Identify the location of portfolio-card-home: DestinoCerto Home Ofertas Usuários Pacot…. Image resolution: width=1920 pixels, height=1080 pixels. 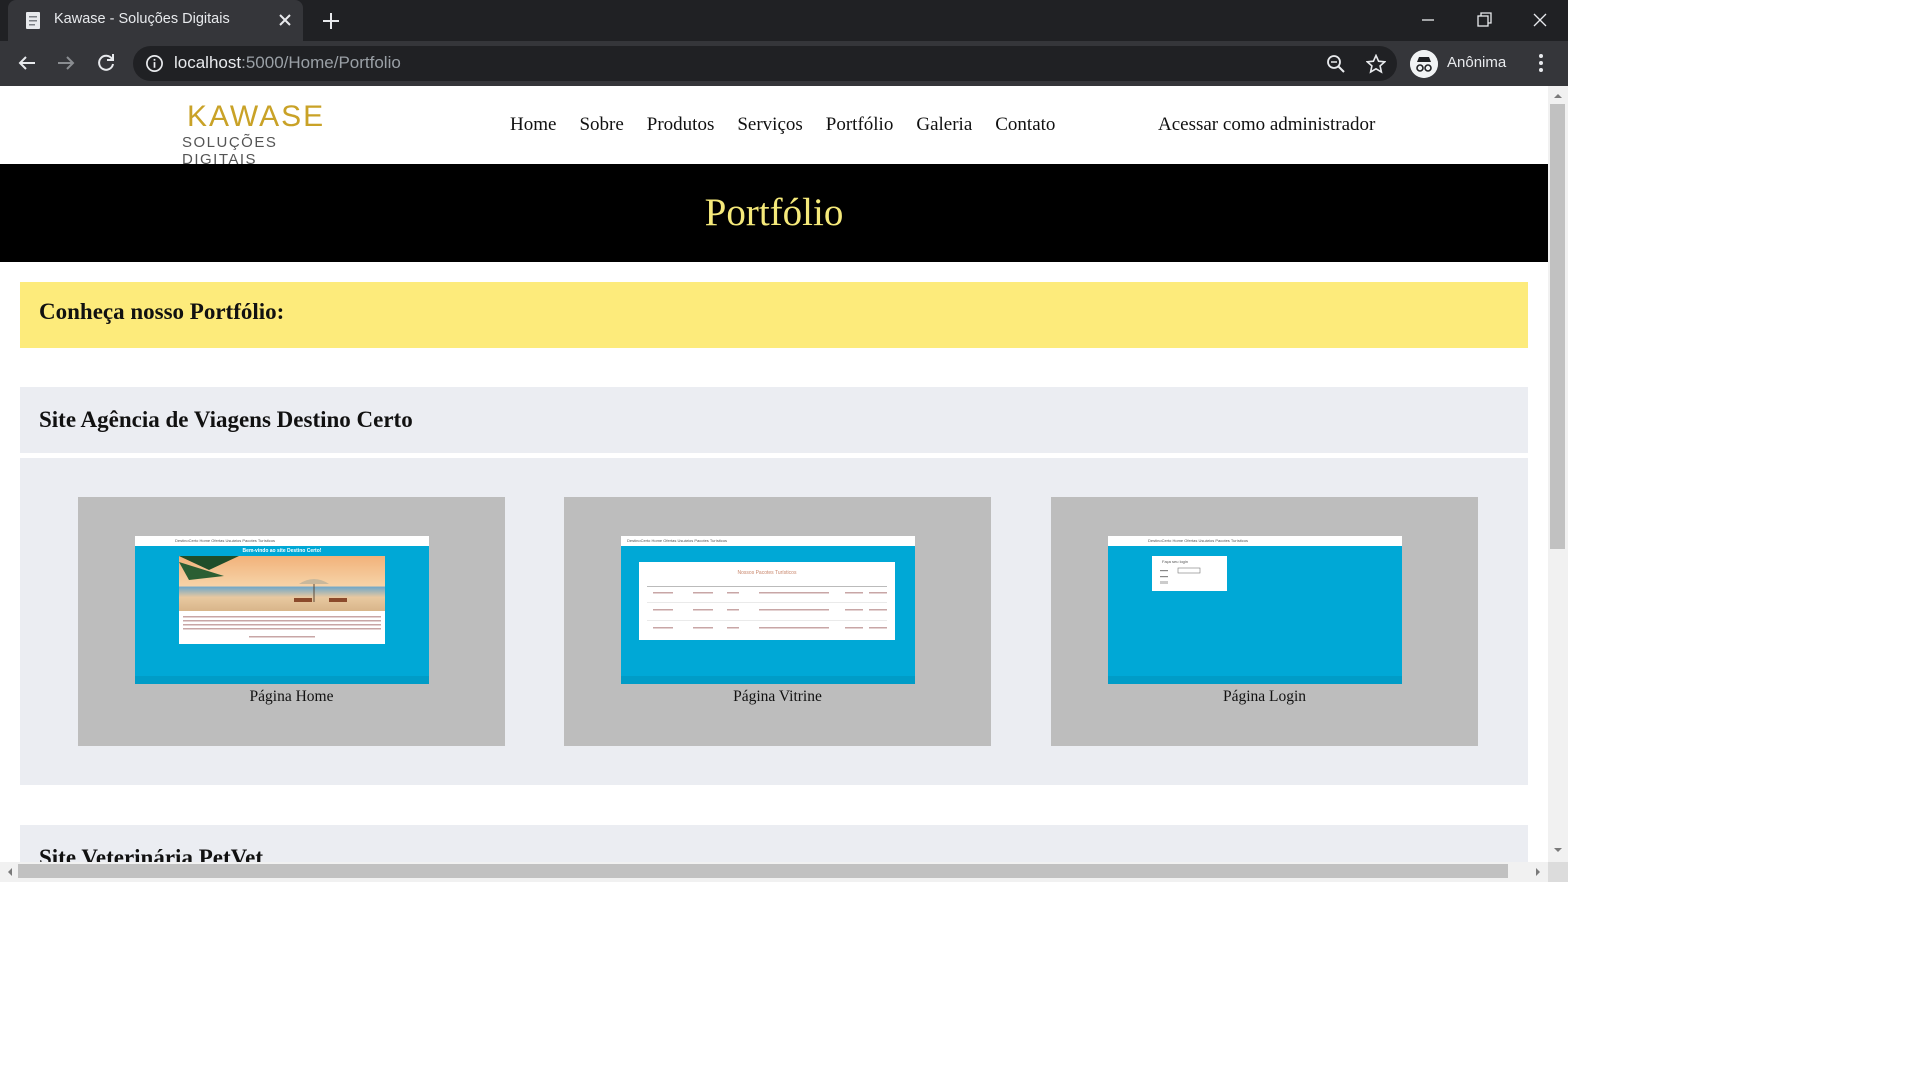
(291, 621).